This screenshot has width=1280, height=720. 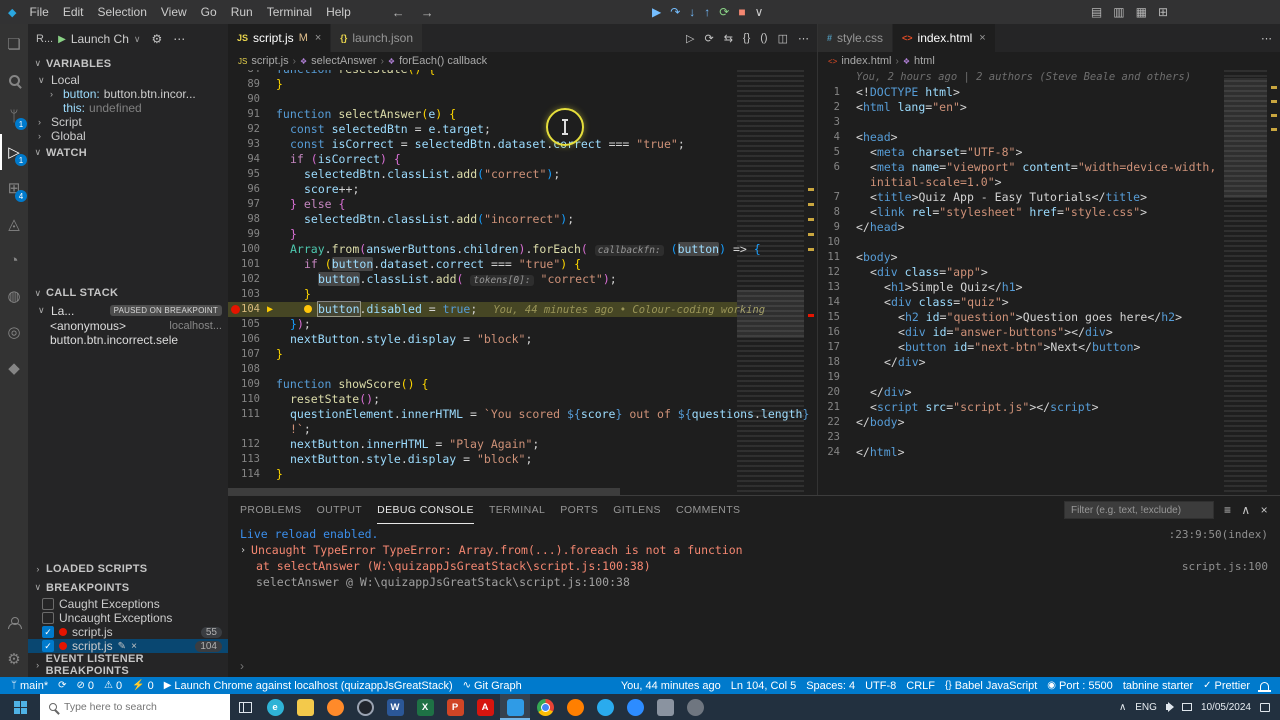 What do you see at coordinates (482, 399) in the screenshot?
I see `code-line-110: 110 resetState();` at bounding box center [482, 399].